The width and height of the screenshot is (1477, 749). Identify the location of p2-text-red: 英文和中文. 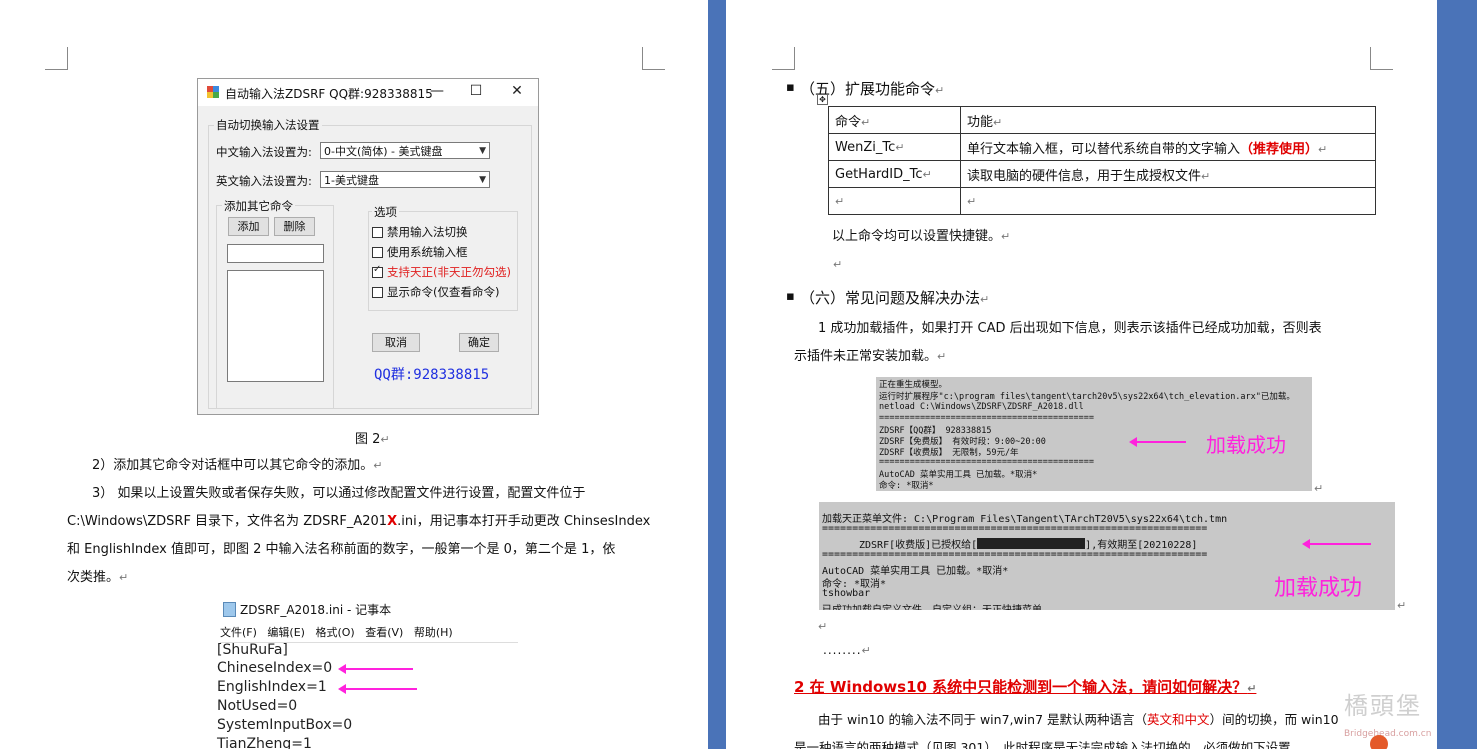
(1178, 719).